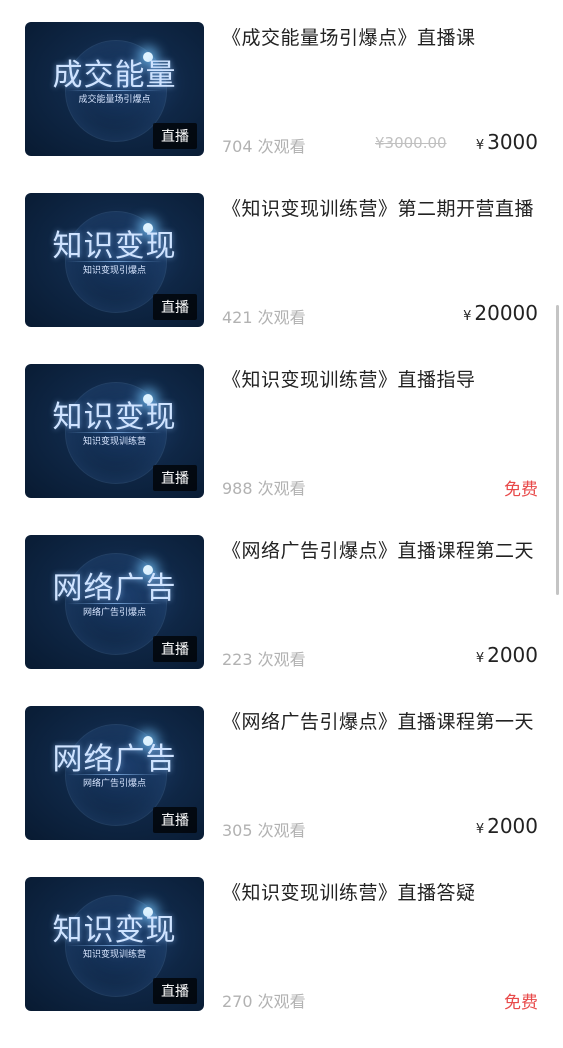 The height and width of the screenshot is (1048, 563). I want to click on course-price: ¥3000, so click(507, 142).